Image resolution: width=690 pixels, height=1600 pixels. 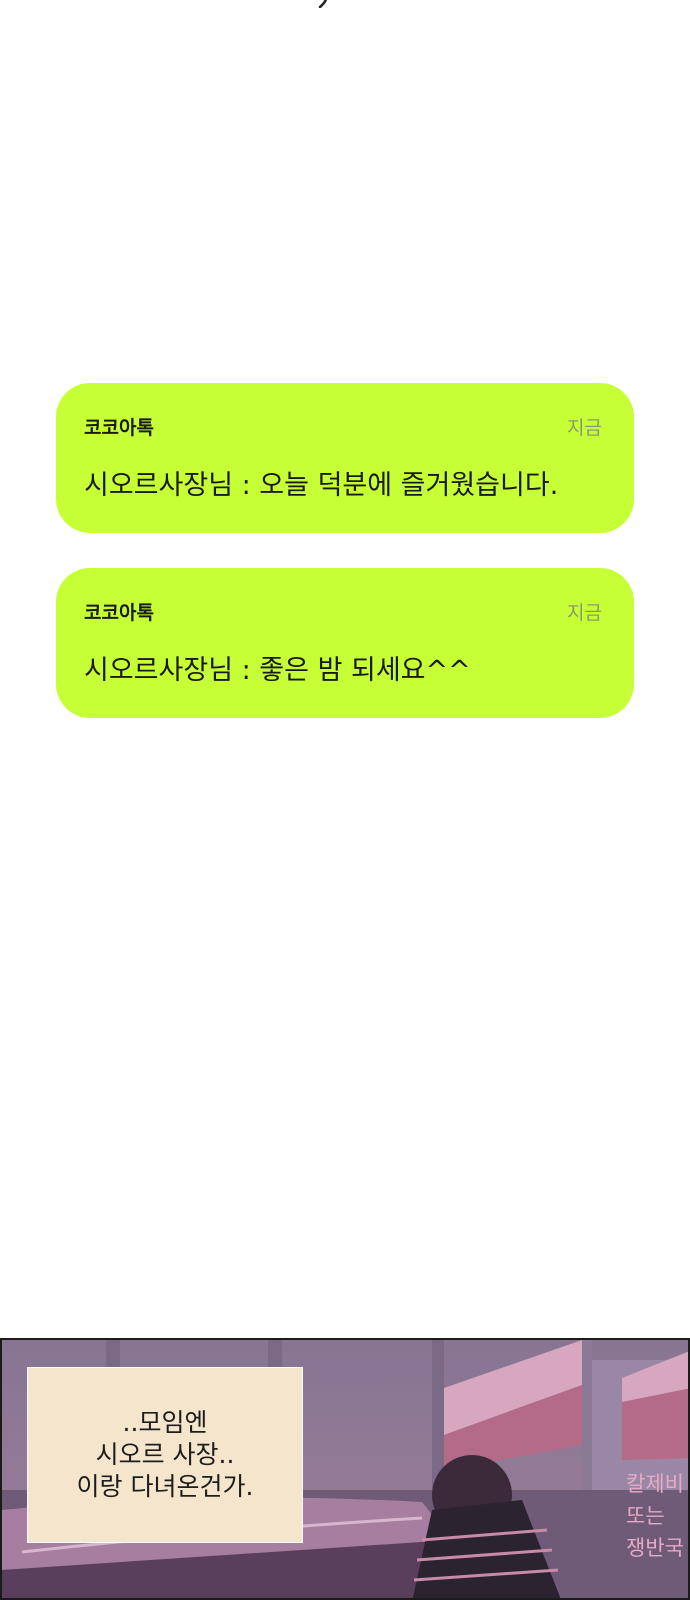 What do you see at coordinates (321, 485) in the screenshot?
I see `notification-message: 시오르사장님 : 오늘 덕분에 즐거웠습니다.` at bounding box center [321, 485].